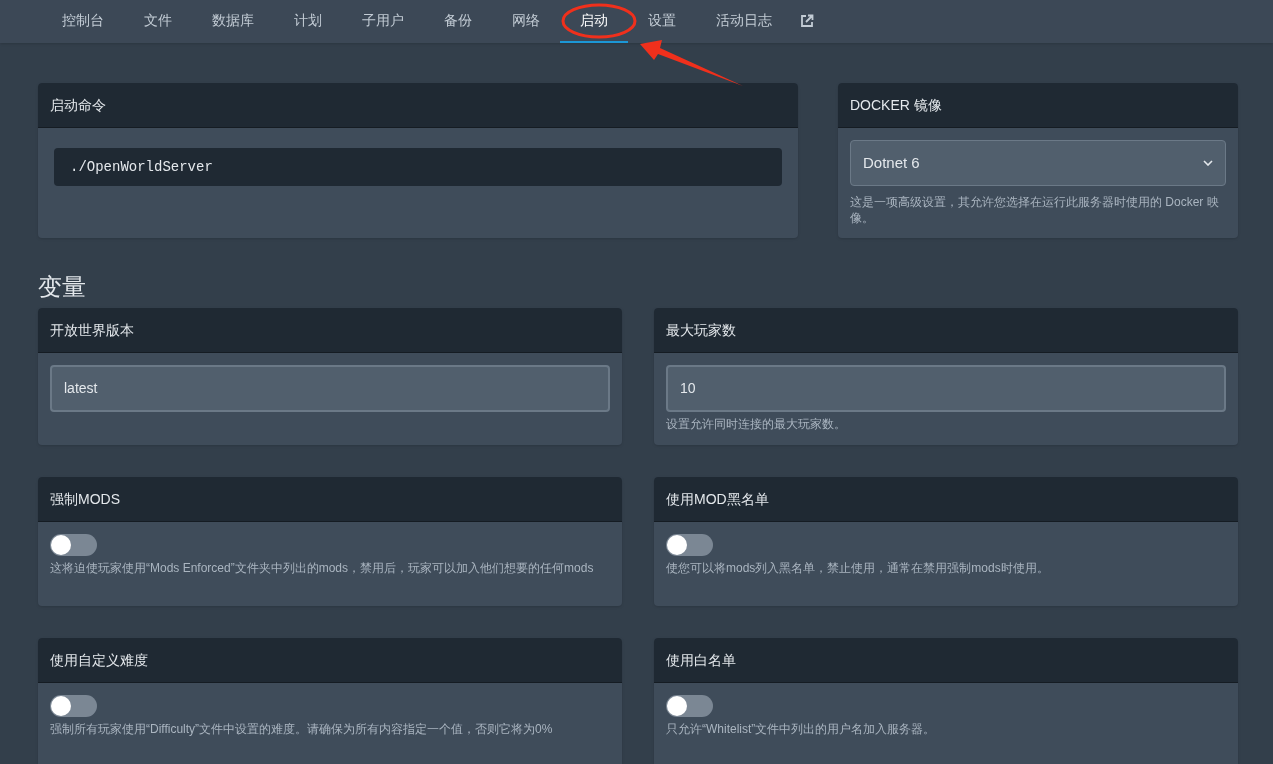 The width and height of the screenshot is (1273, 764). Describe the element at coordinates (383, 21) in the screenshot. I see `nav-tab: 子用户` at that location.